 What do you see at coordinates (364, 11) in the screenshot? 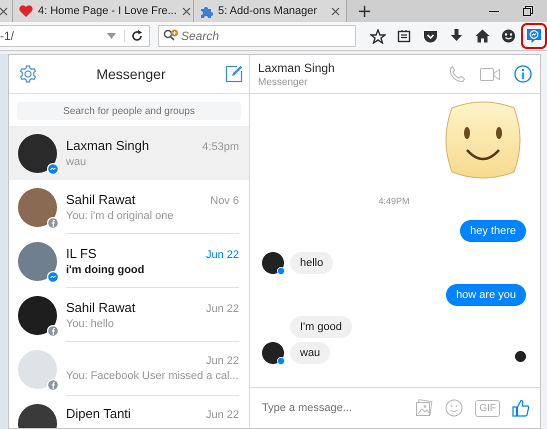
I see `new-tab-button: +` at bounding box center [364, 11].